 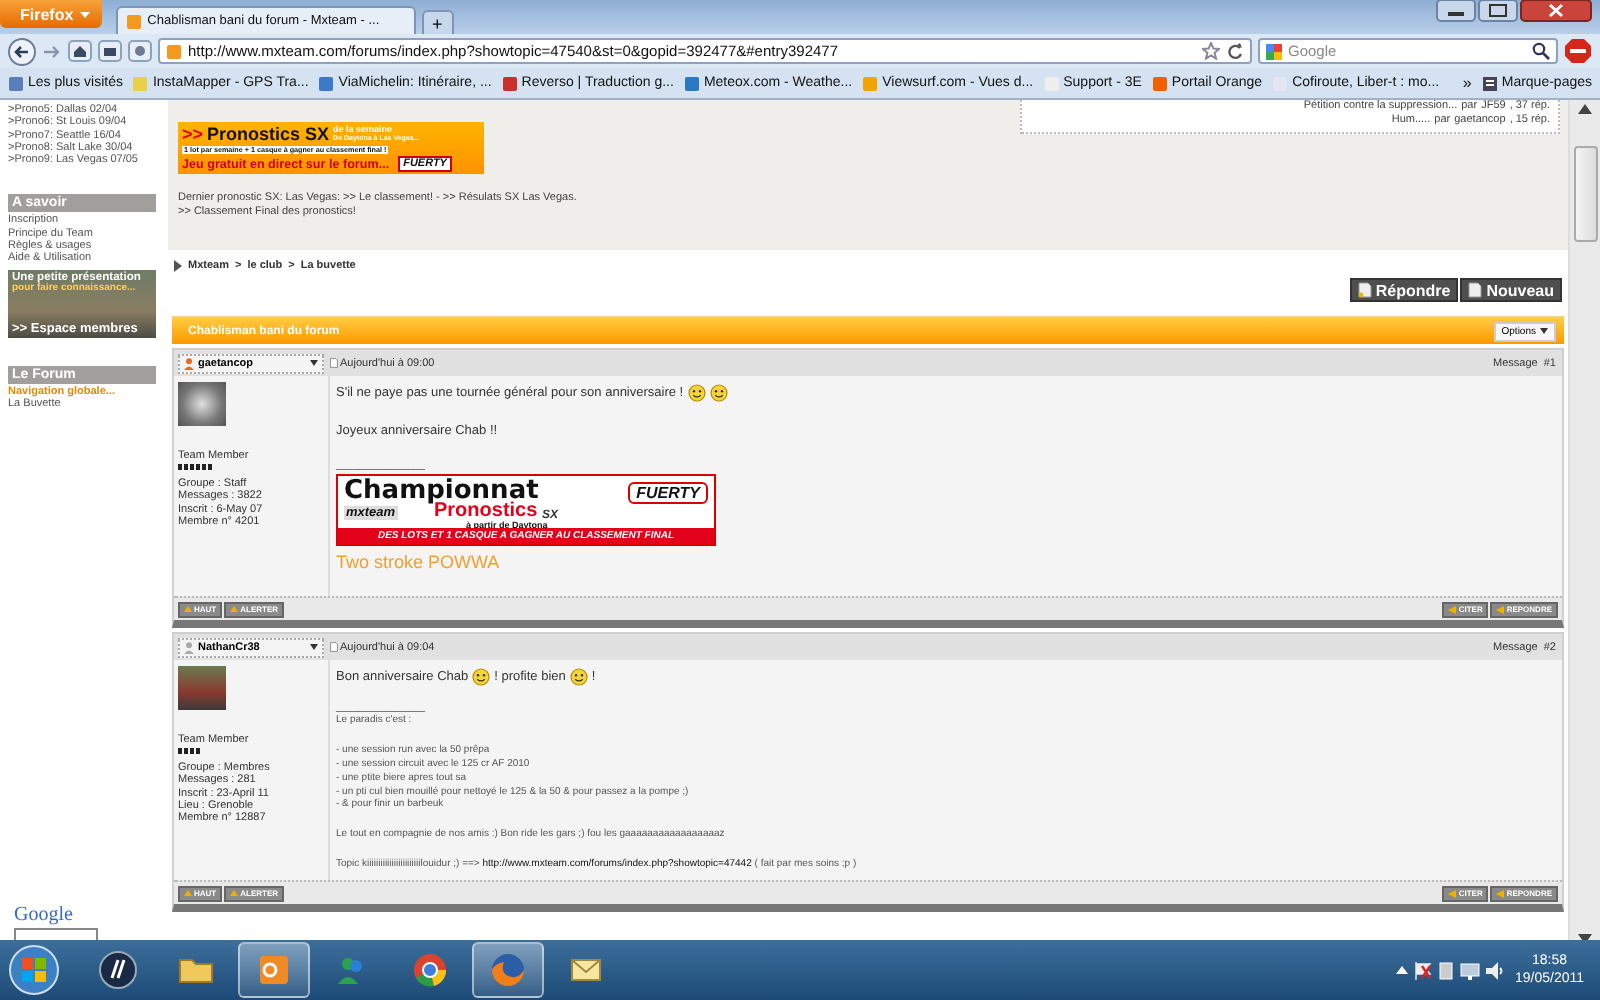 What do you see at coordinates (1456, 11) in the screenshot?
I see `minimize-icon` at bounding box center [1456, 11].